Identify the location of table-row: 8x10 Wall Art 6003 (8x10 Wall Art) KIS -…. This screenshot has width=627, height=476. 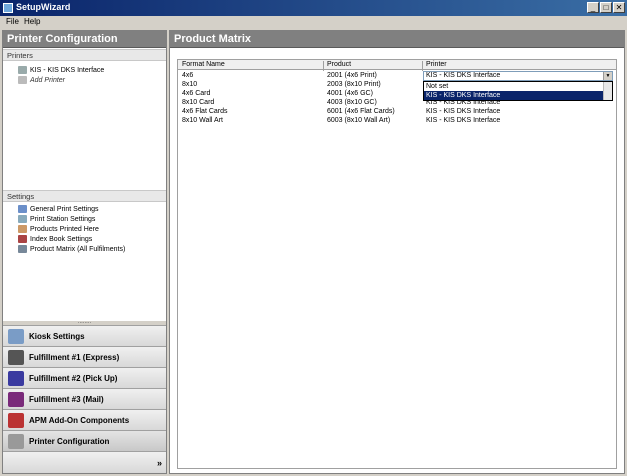
(397, 121).